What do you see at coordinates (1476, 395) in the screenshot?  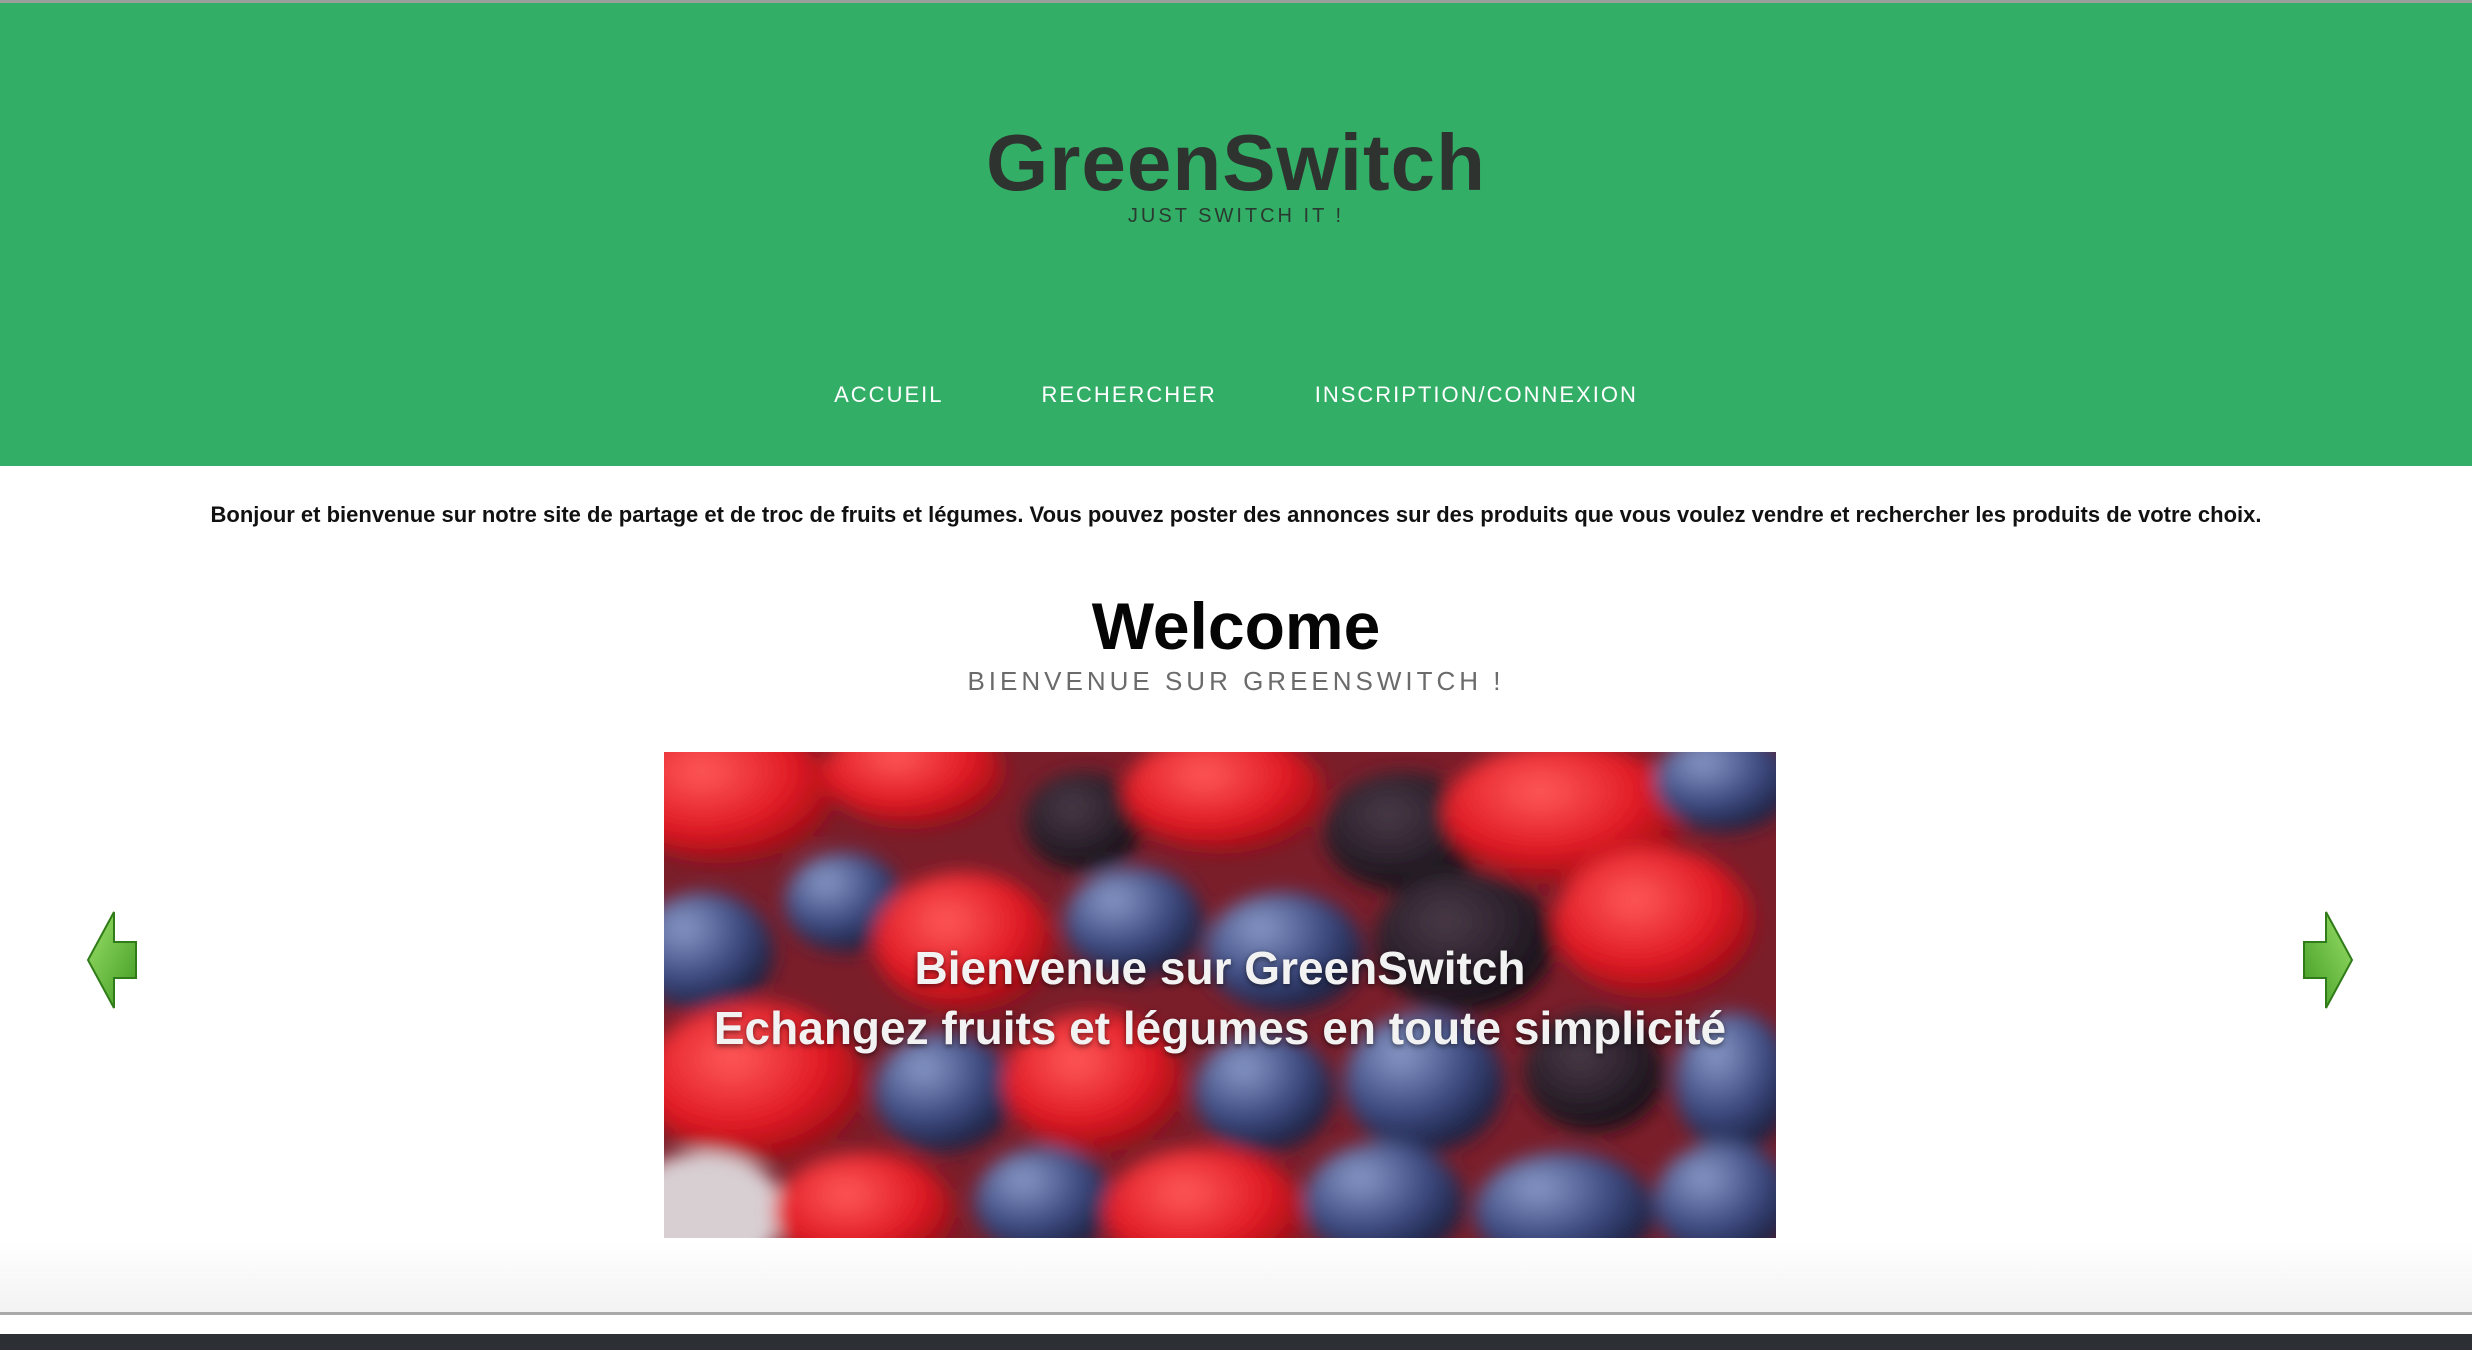 I see `nav-item-inscription-connexion: INSCRIPTION/CONNEXION` at bounding box center [1476, 395].